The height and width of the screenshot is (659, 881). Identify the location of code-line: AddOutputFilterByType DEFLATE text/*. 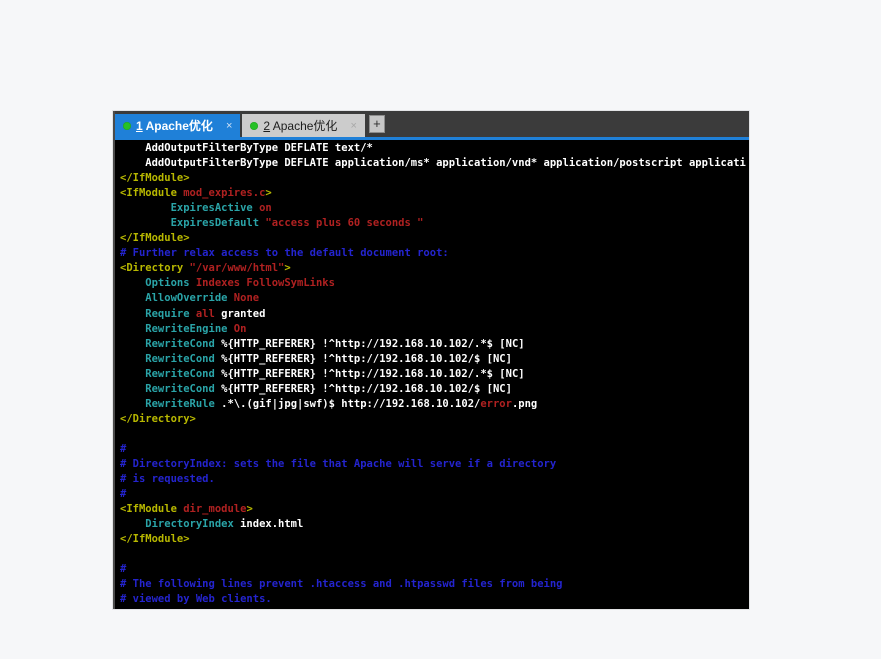
(246, 148).